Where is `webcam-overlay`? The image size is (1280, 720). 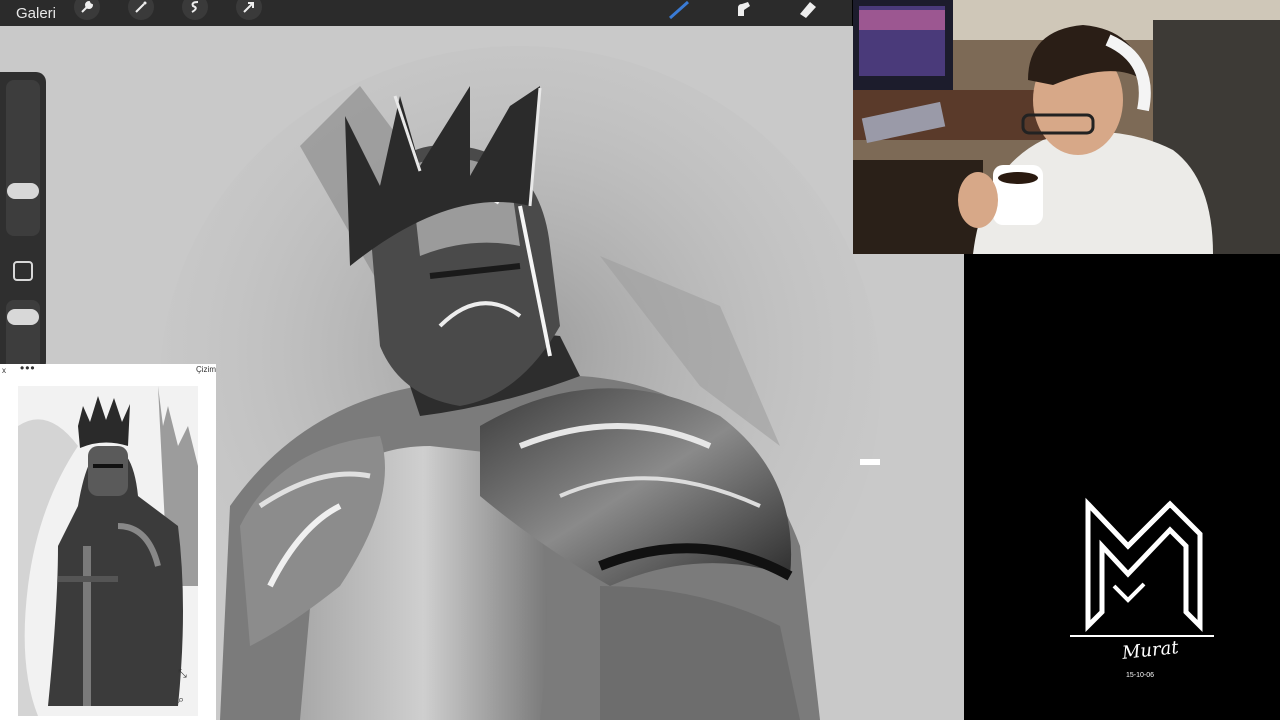
webcam-overlay is located at coordinates (1066, 127).